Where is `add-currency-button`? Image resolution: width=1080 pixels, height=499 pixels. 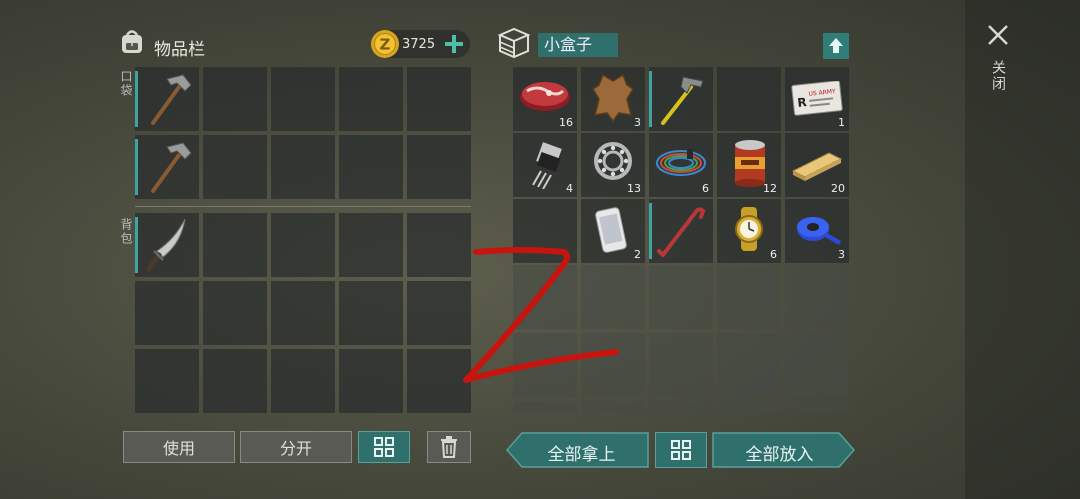 add-currency-button is located at coordinates (454, 44).